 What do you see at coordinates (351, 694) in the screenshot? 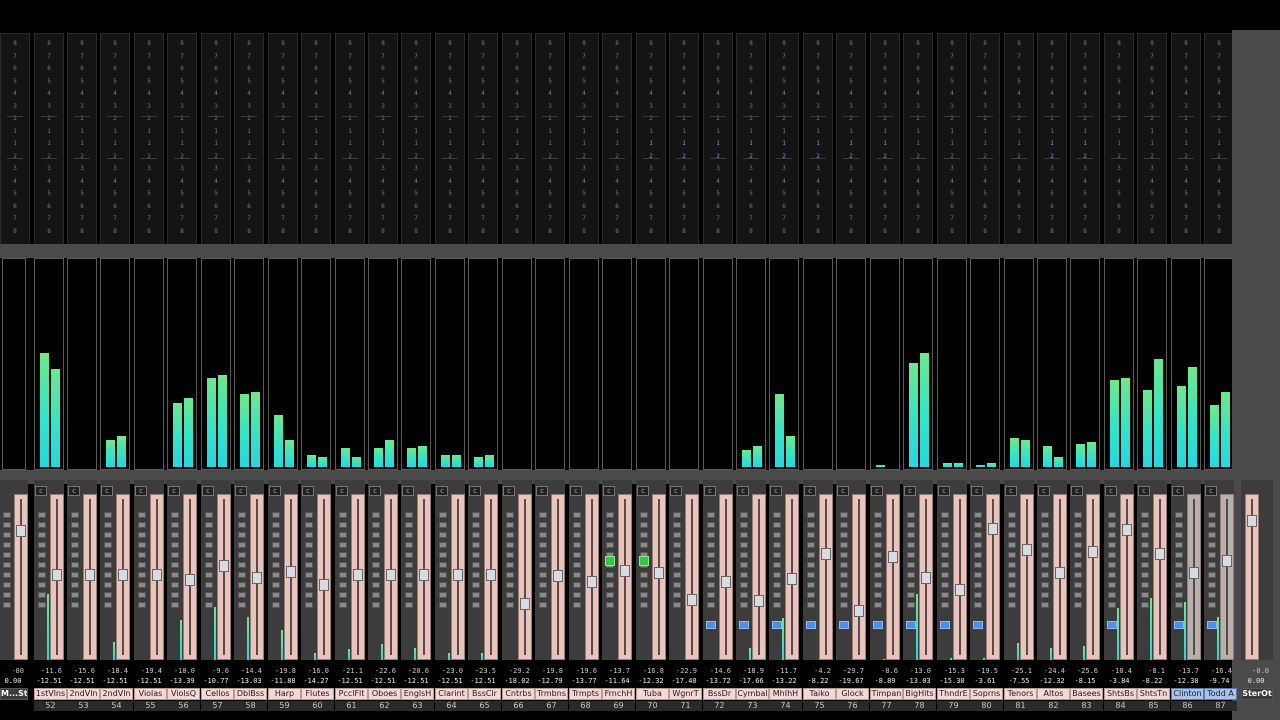
I see `channel-name: PcclFlt` at bounding box center [351, 694].